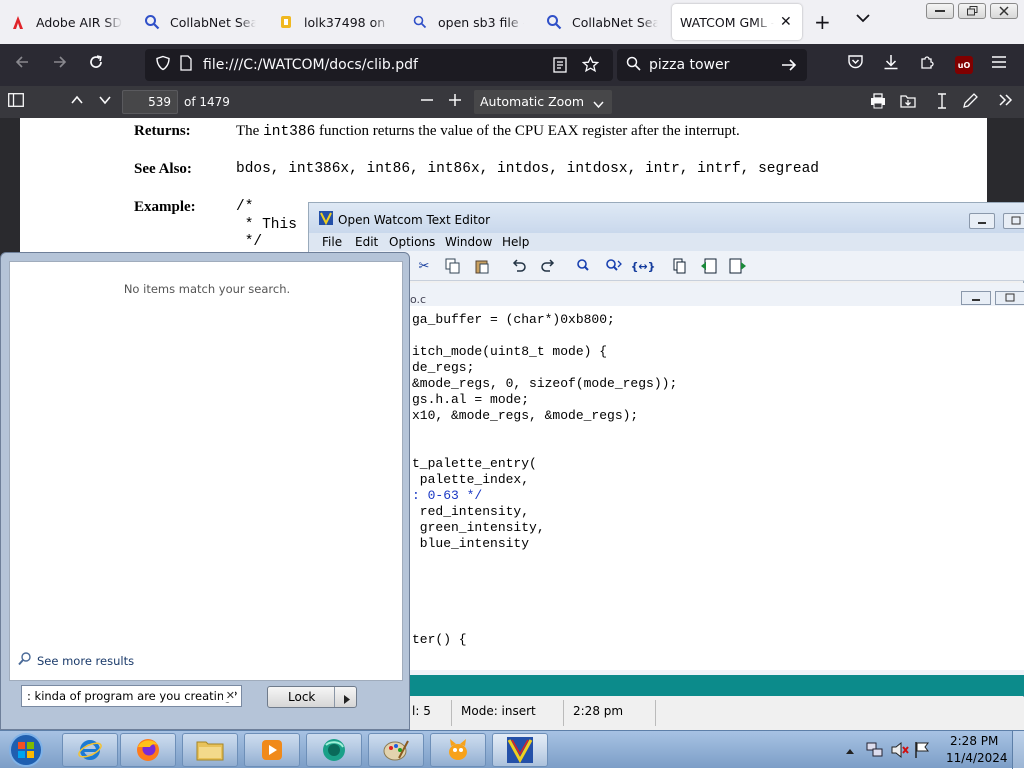 Image resolution: width=1024 pixels, height=772 pixels. I want to click on action-center-flag-icon, so click(922, 751).